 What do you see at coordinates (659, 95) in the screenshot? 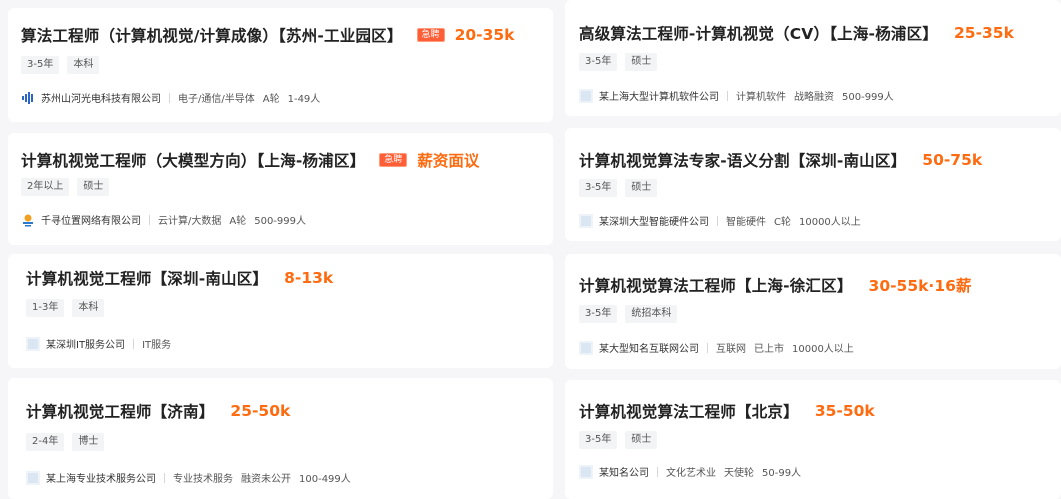
I see `company-name: 某上海大型计算机软件公司` at bounding box center [659, 95].